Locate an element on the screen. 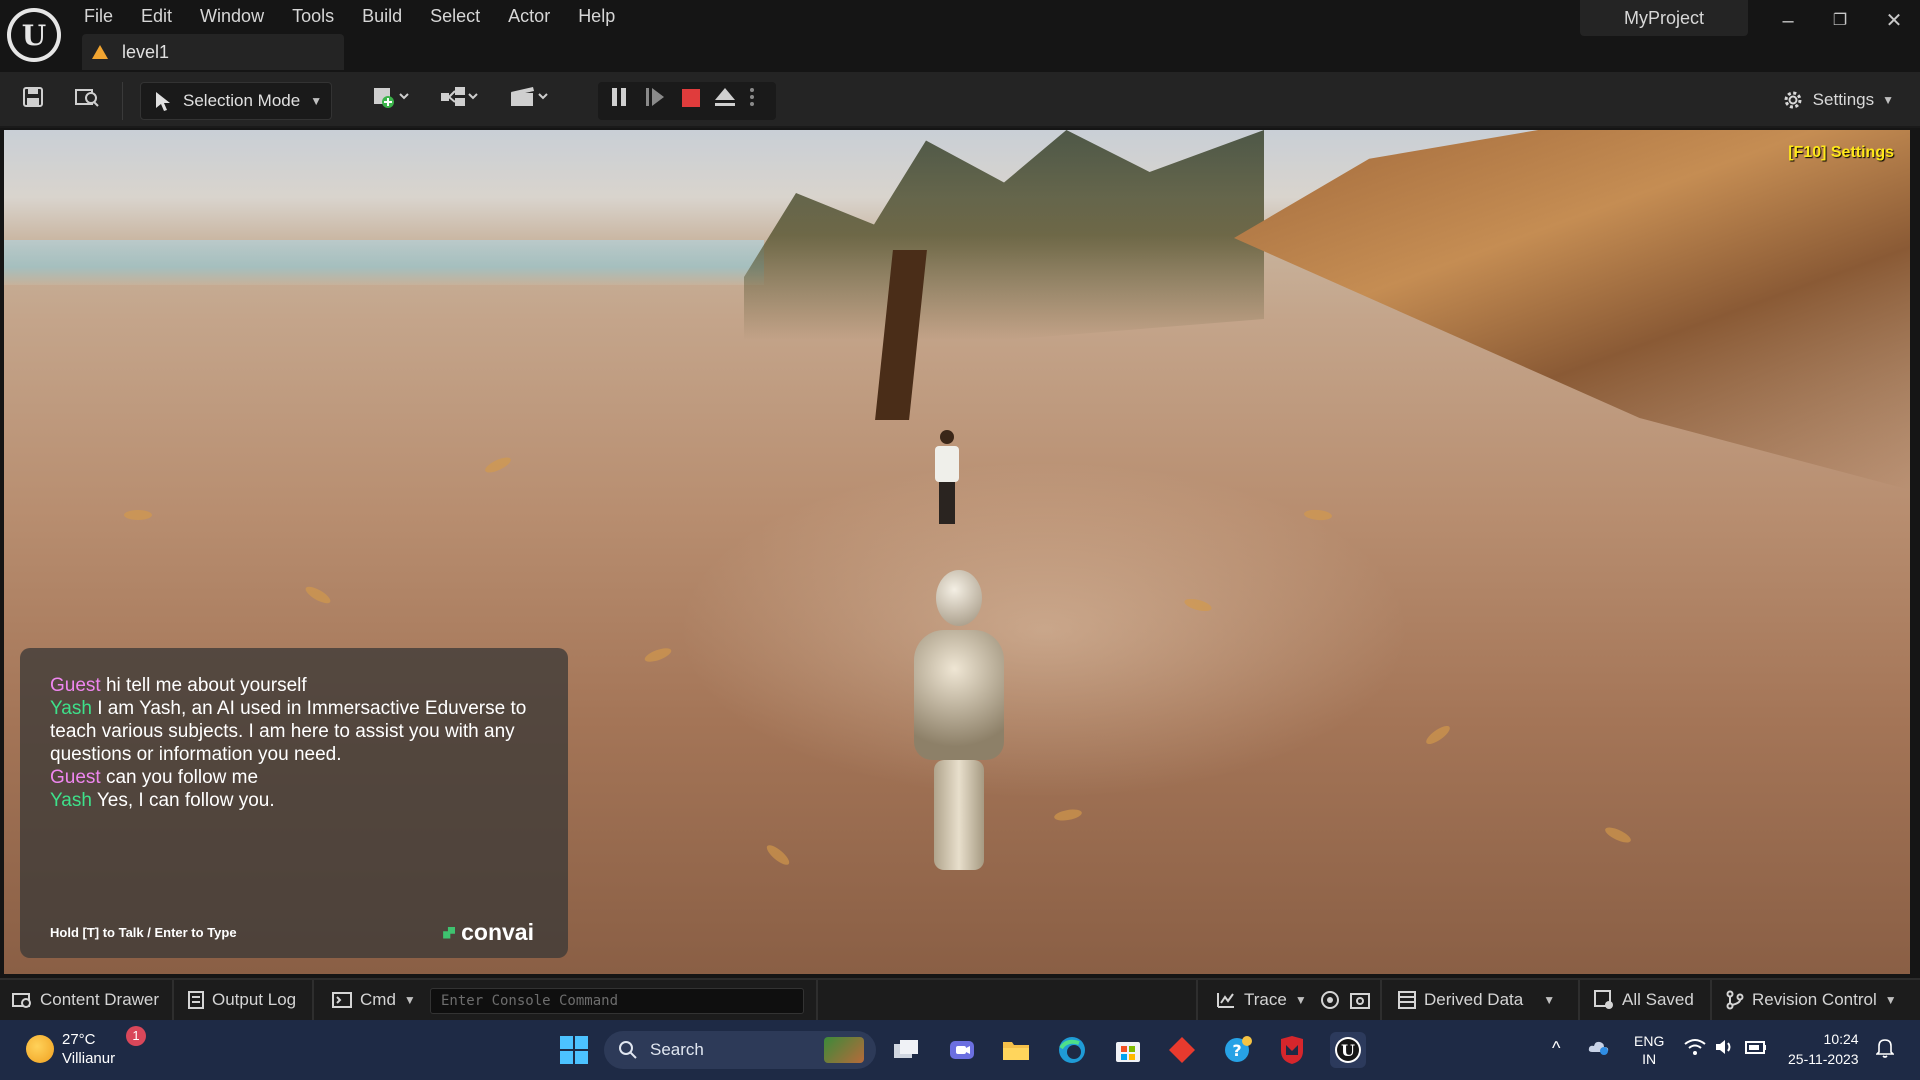  unreal-engine-taskbar-icon: U is located at coordinates (1348, 1050).